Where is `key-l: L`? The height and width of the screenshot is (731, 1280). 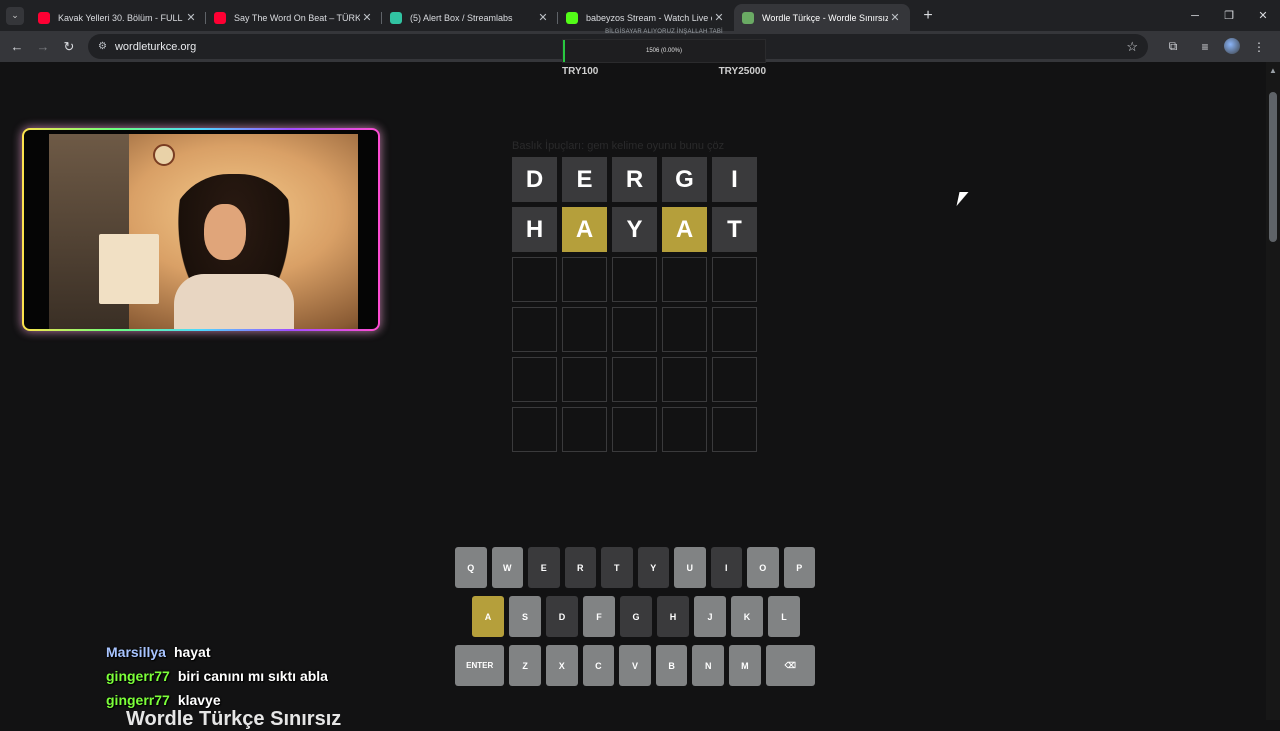 key-l: L is located at coordinates (784, 616).